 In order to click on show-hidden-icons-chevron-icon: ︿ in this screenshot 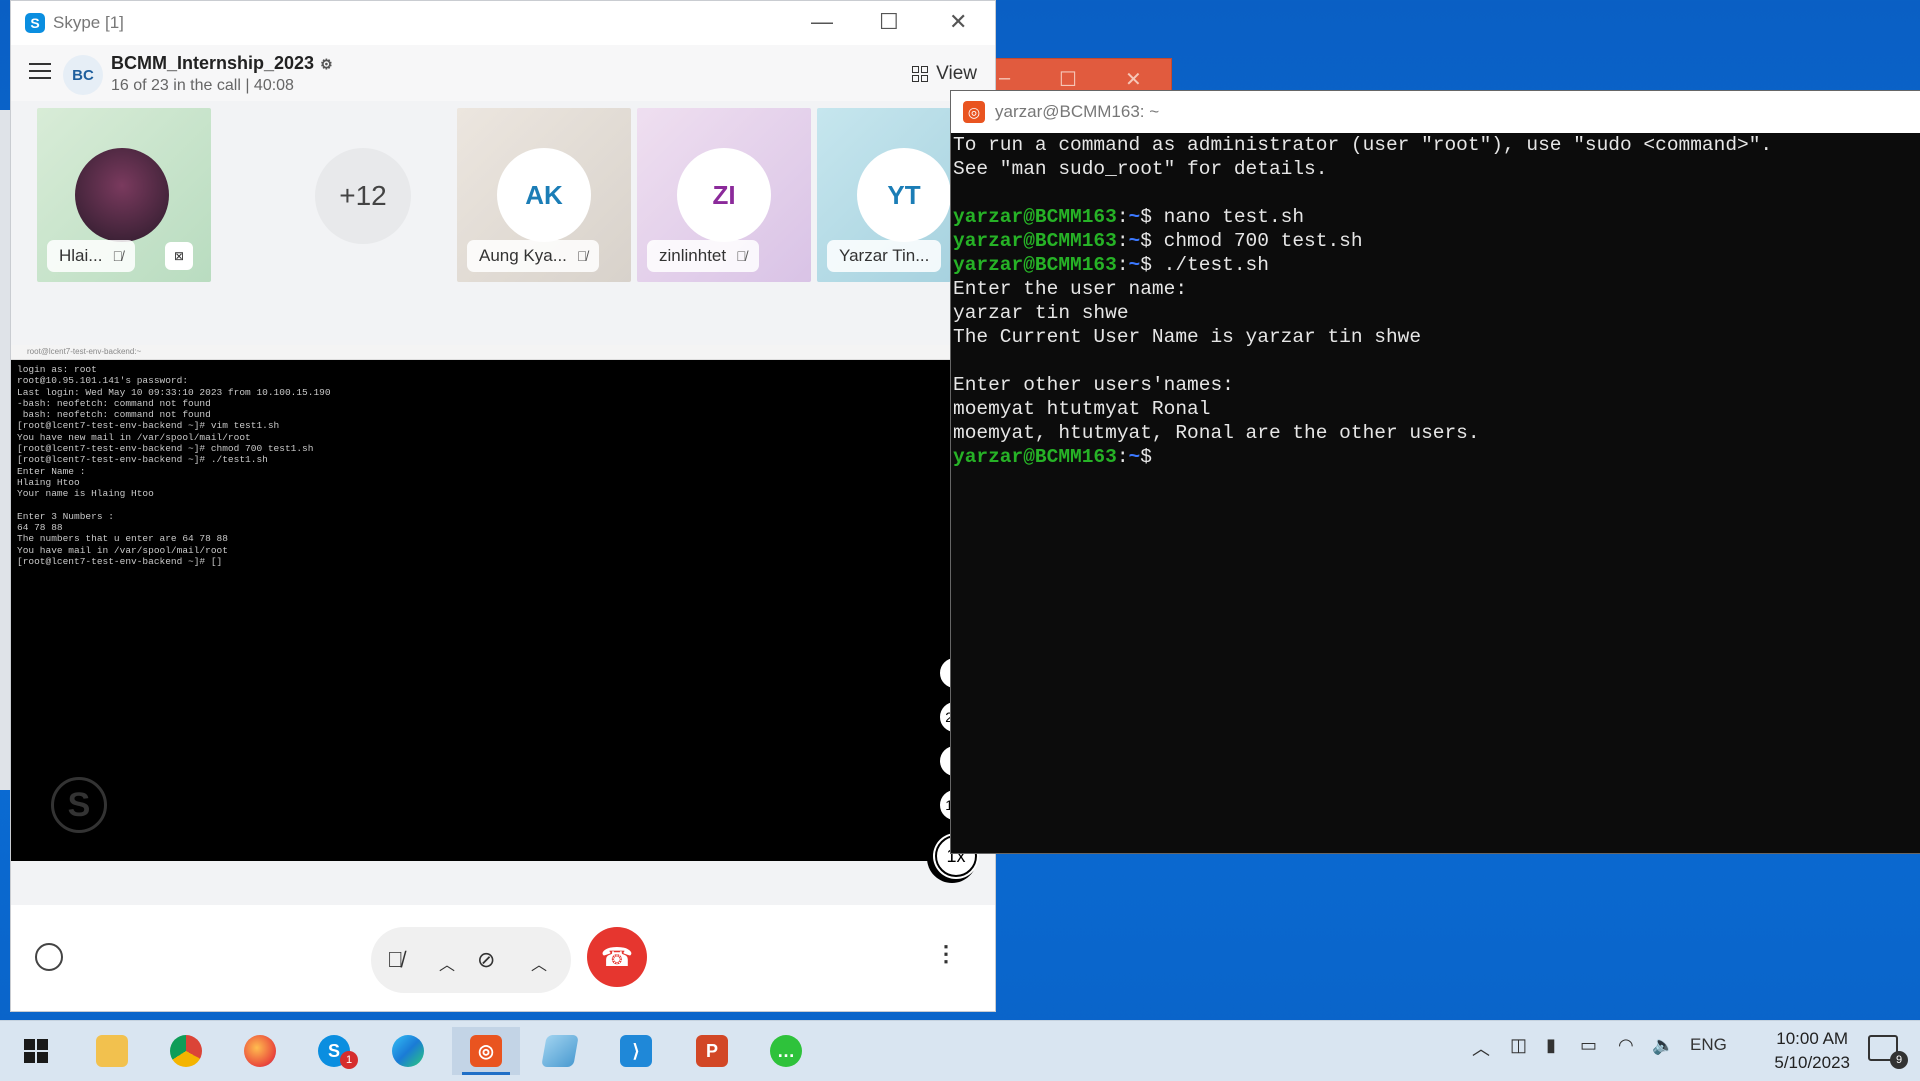, I will do `click(1481, 1048)`.